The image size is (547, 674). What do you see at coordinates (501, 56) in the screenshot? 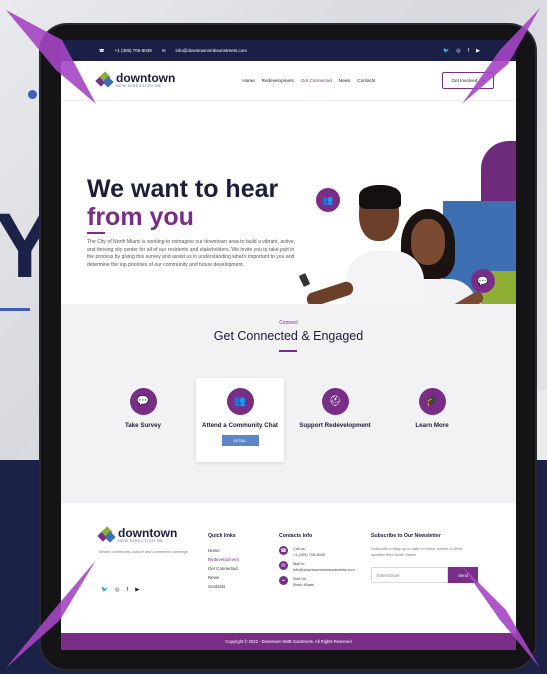
I see `sparkle-top-right` at bounding box center [501, 56].